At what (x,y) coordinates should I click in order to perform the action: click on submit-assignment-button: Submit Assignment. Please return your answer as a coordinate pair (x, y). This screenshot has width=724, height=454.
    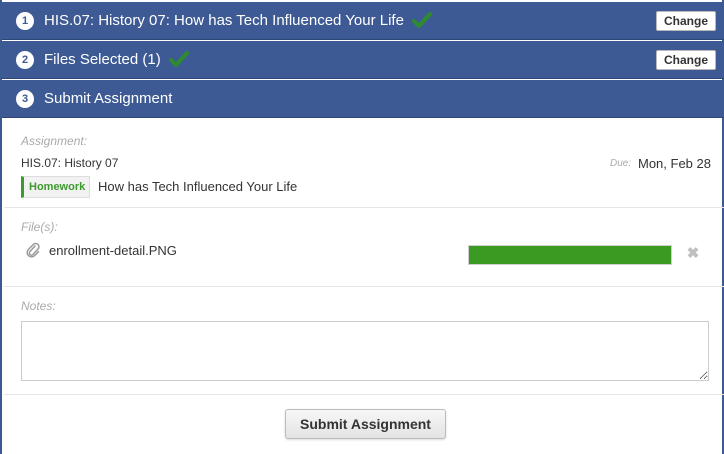
    Looking at the image, I should click on (365, 424).